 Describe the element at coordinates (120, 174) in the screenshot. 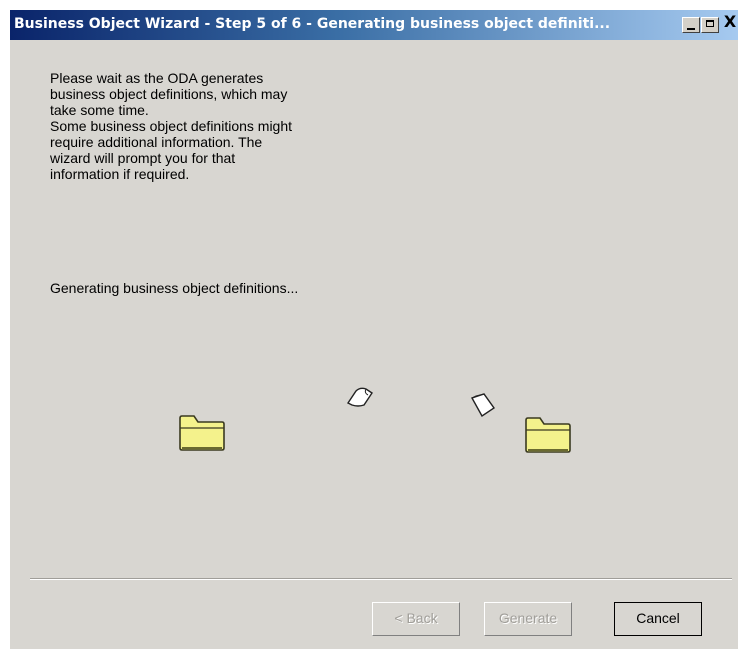

I see `instruction-line: information if required.` at that location.